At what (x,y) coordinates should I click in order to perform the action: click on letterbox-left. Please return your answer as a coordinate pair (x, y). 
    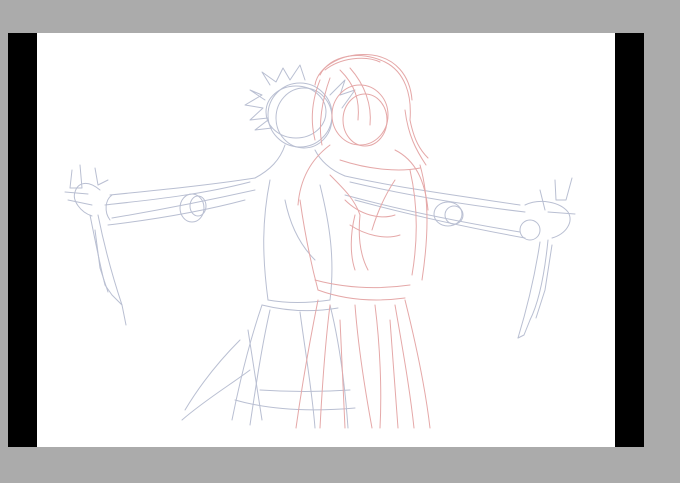
    Looking at the image, I should click on (22, 240).